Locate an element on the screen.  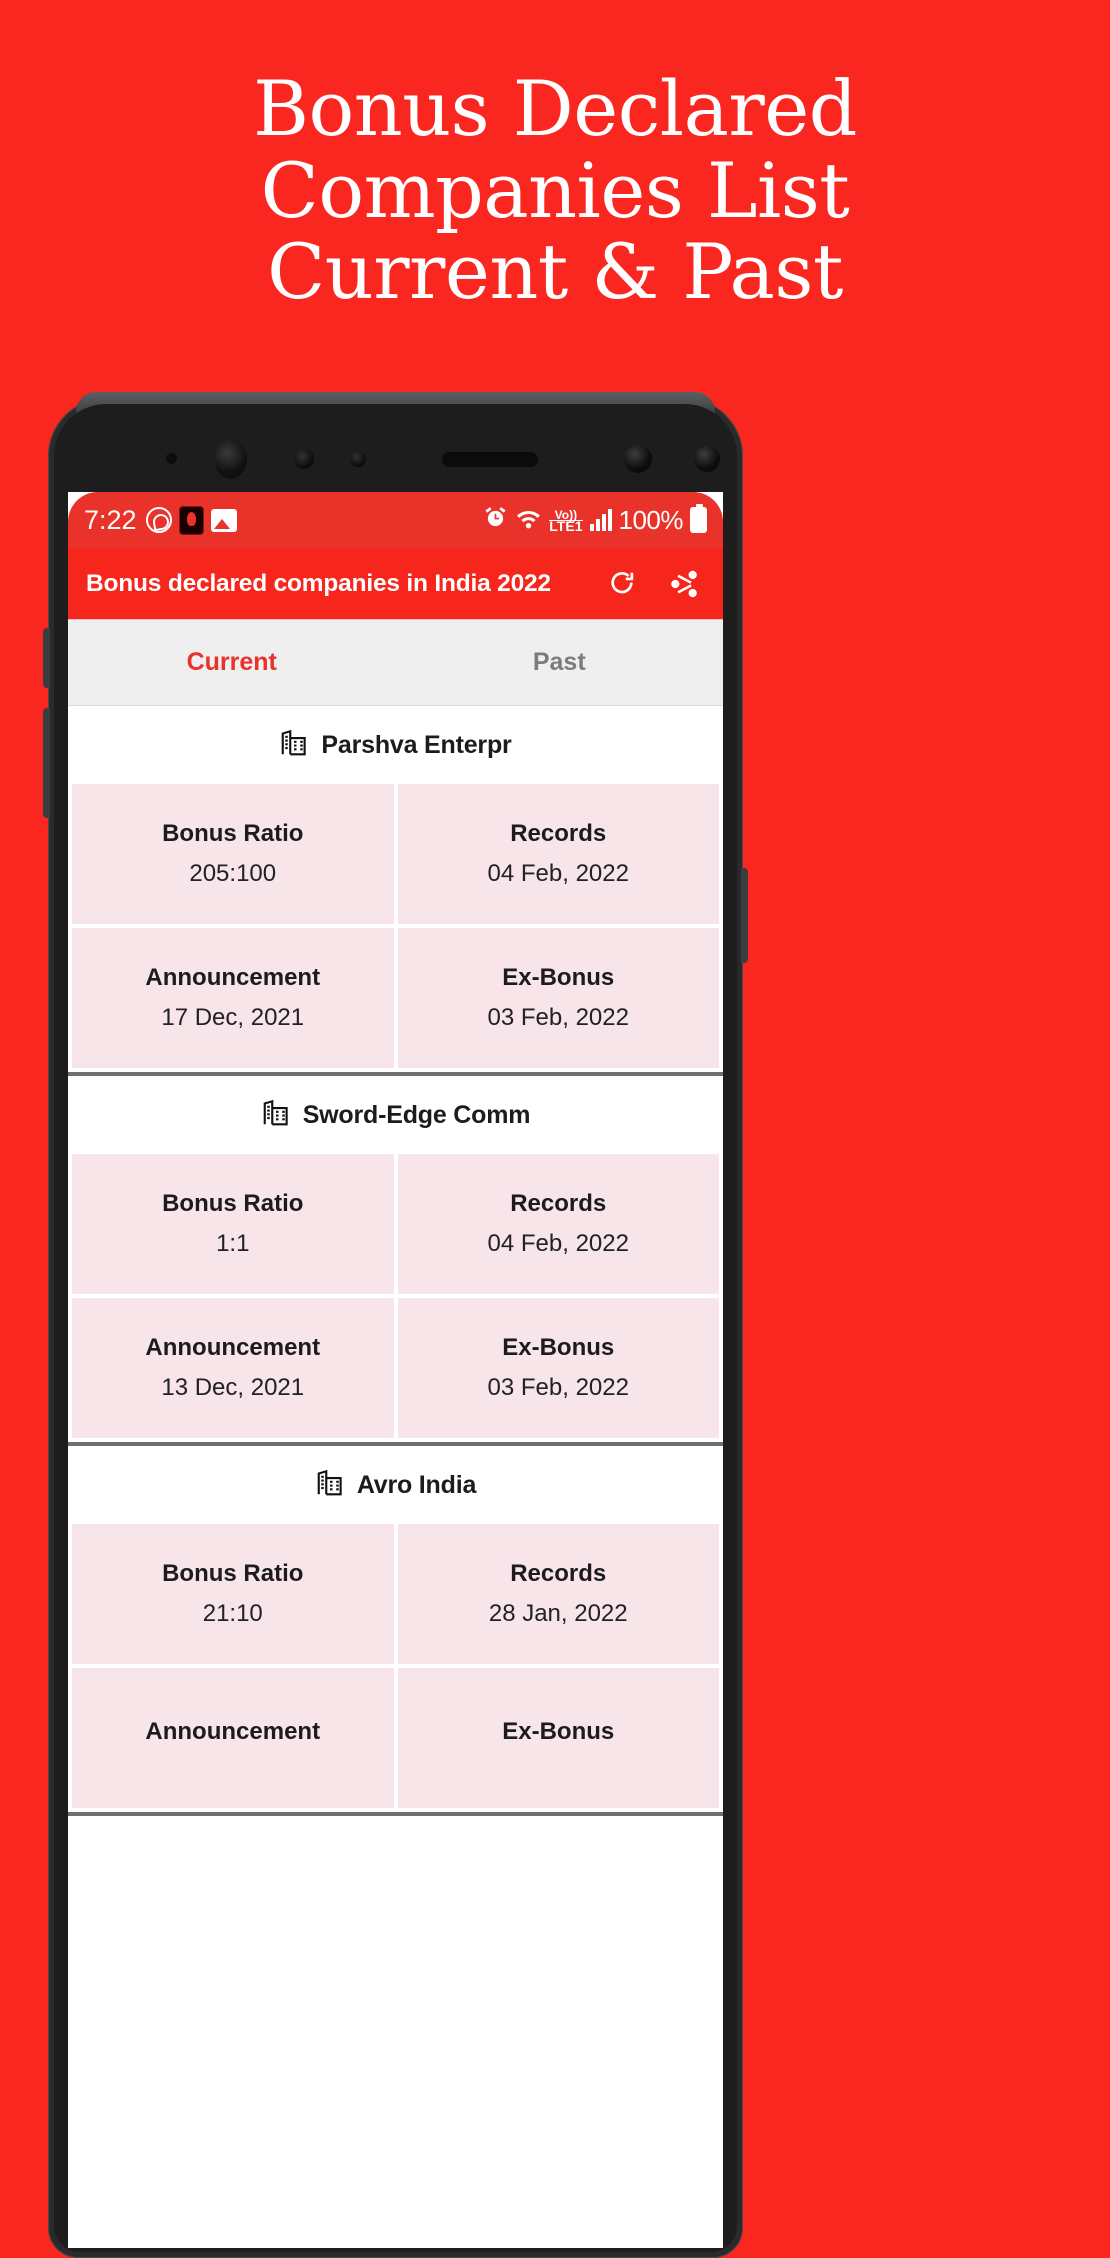
company-name: Parshva Enterpr is located at coordinates (416, 744).